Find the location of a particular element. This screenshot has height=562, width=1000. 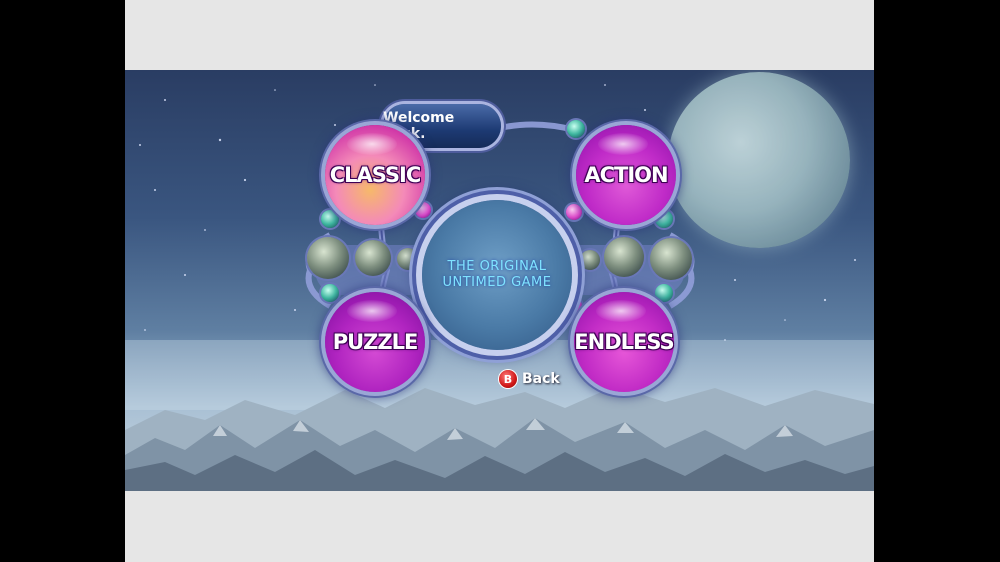

classic-mode-button: CLASSIC is located at coordinates (375, 175).